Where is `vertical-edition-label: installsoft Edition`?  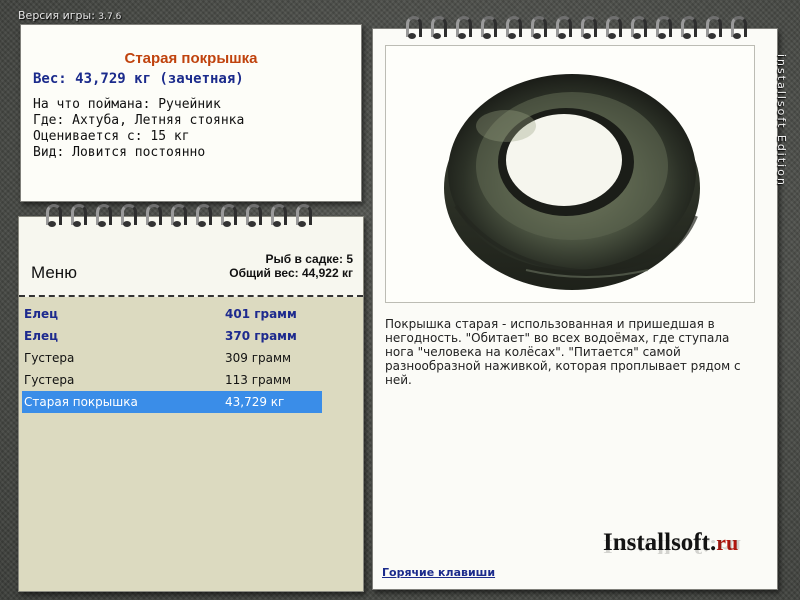
vertical-edition-label: installsoft Edition is located at coordinates (781, 120).